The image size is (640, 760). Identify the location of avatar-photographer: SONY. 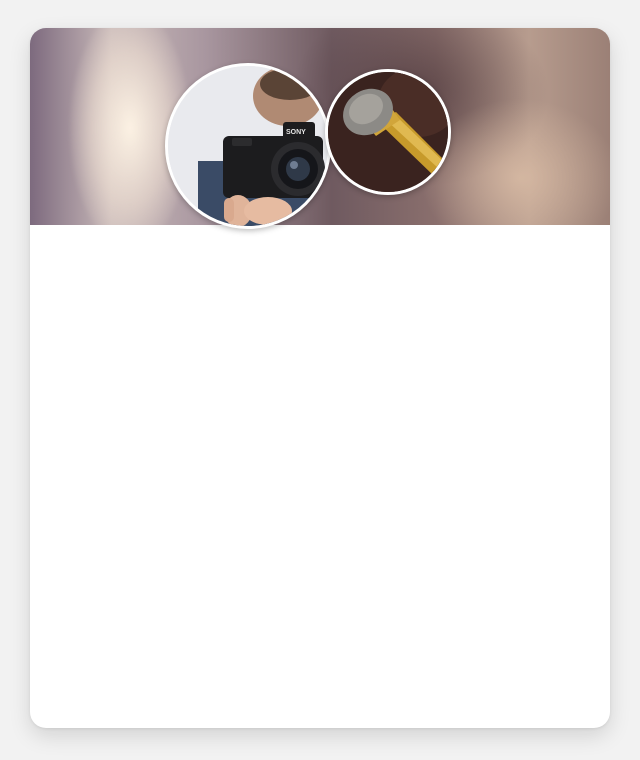
(248, 146).